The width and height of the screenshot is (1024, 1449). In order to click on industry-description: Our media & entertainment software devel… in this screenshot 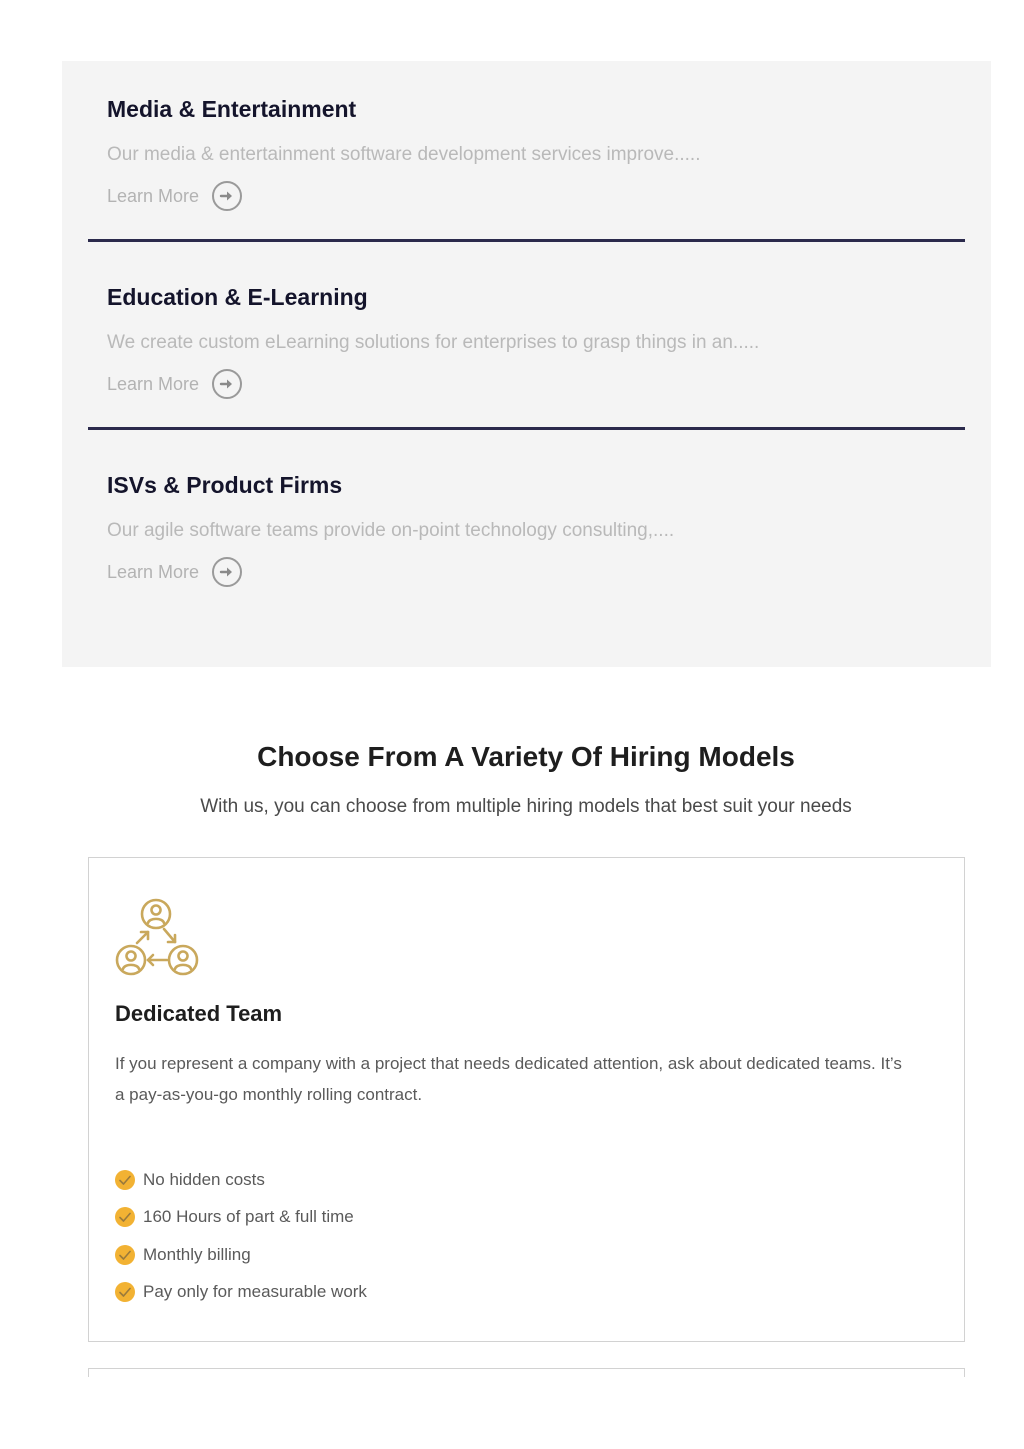, I will do `click(404, 154)`.